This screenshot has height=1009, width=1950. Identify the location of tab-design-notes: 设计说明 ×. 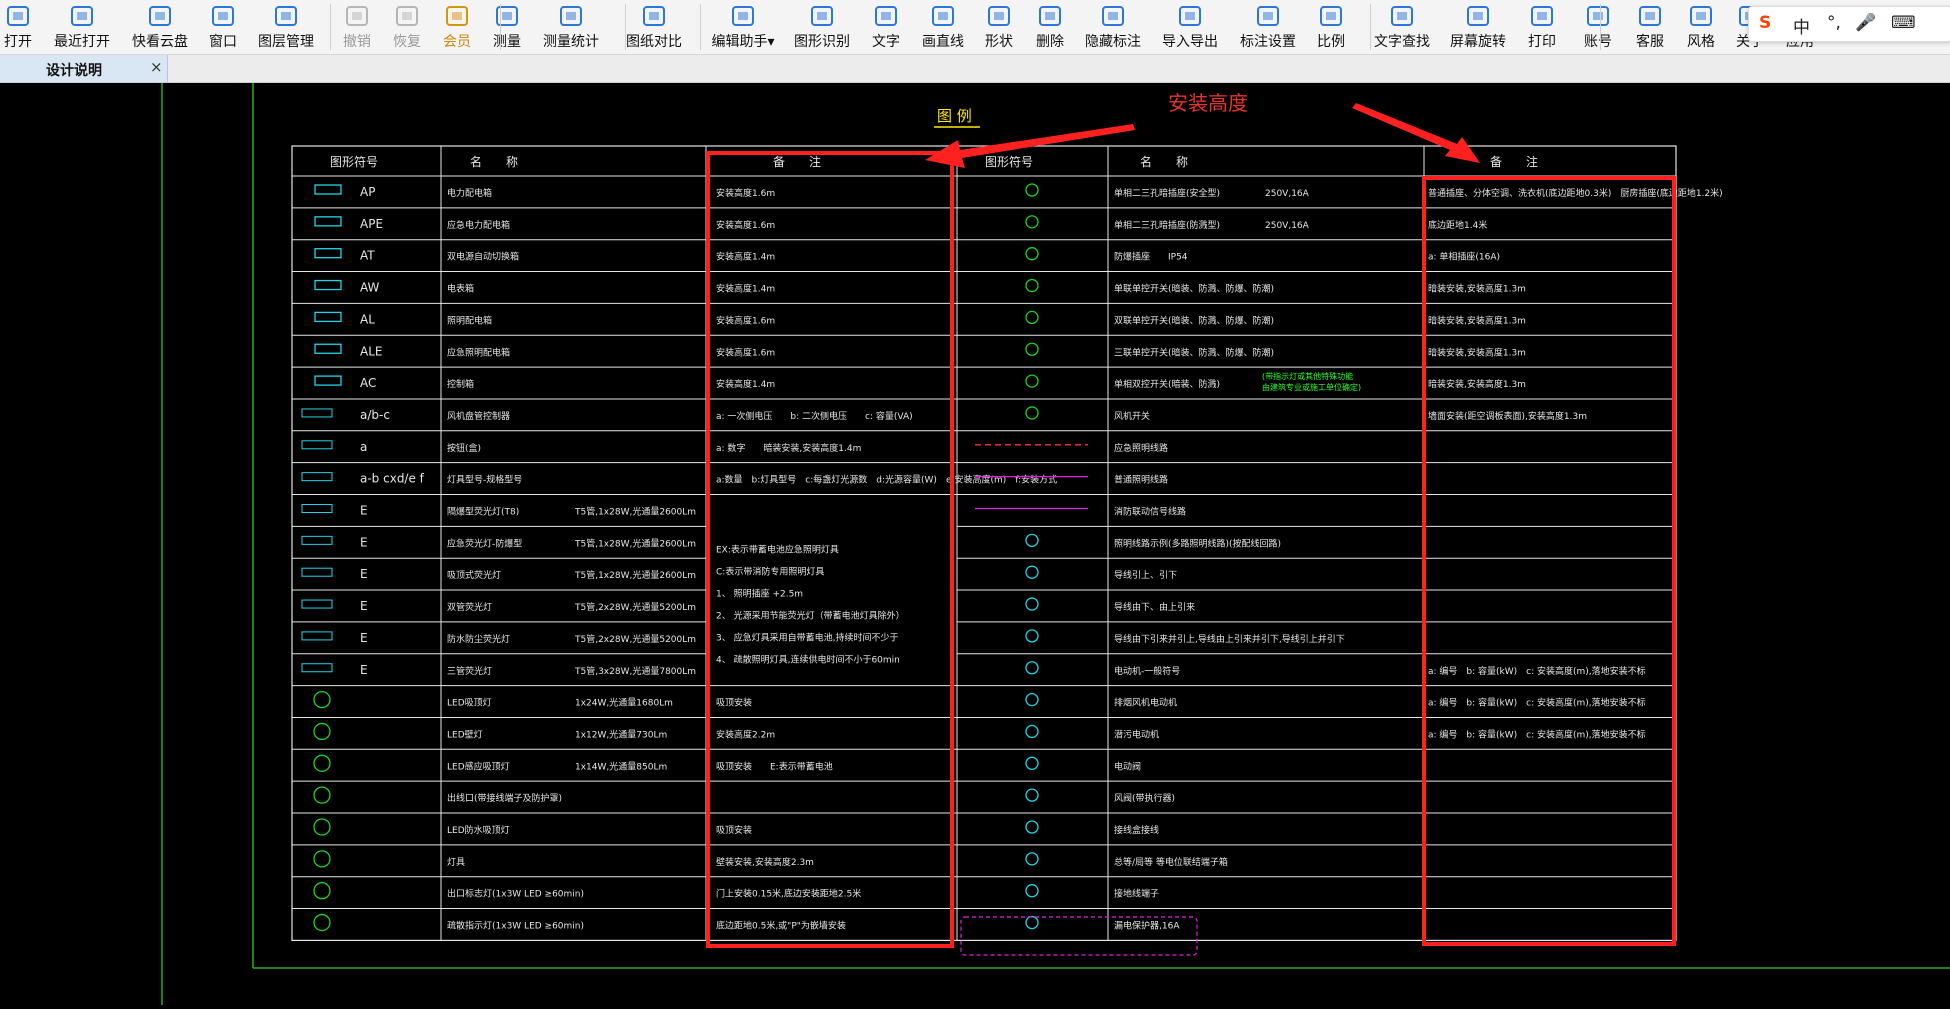
(84, 68).